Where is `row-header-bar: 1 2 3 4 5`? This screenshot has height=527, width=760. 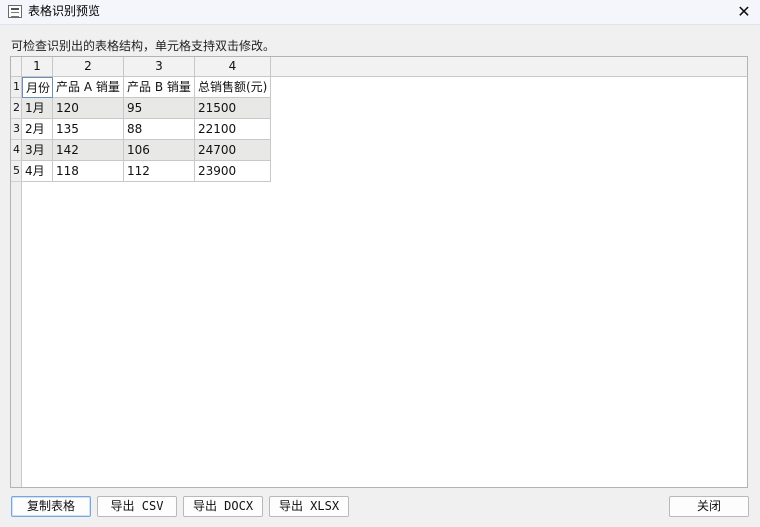
row-header-bar: 1 2 3 4 5 is located at coordinates (16, 282).